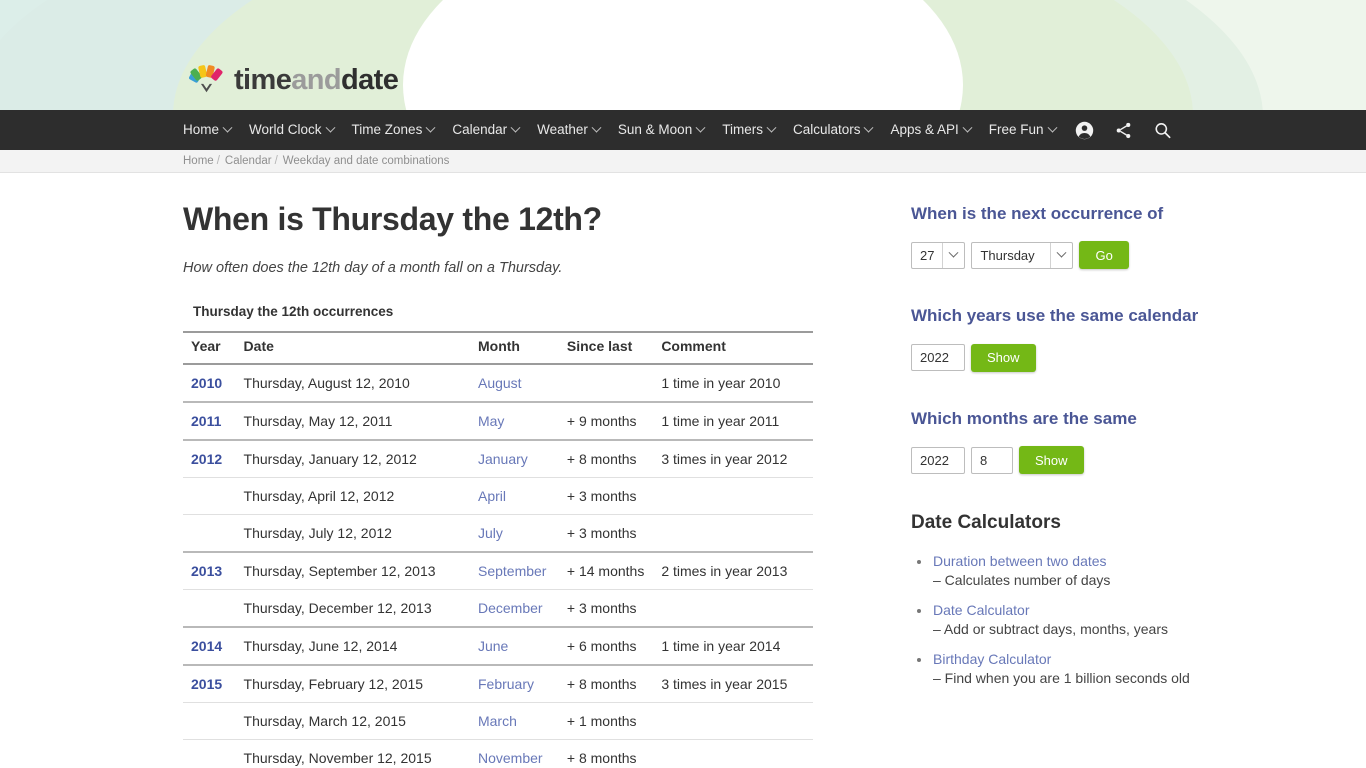 The image size is (1366, 768). I want to click on cell-date: Thursday, May 12, 2011, so click(352, 421).